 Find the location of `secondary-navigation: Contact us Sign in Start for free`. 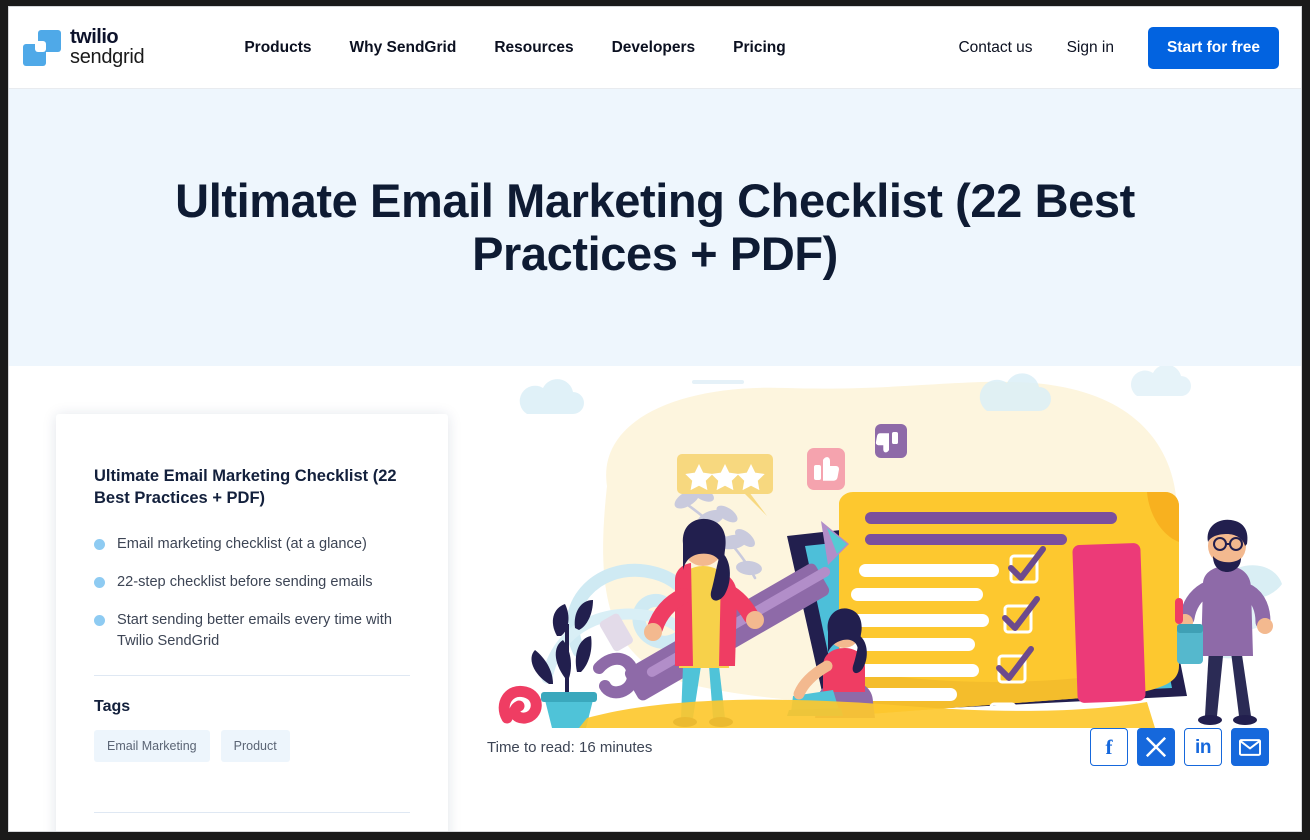

secondary-navigation: Contact us Sign in Start for free is located at coordinates (1118, 47).